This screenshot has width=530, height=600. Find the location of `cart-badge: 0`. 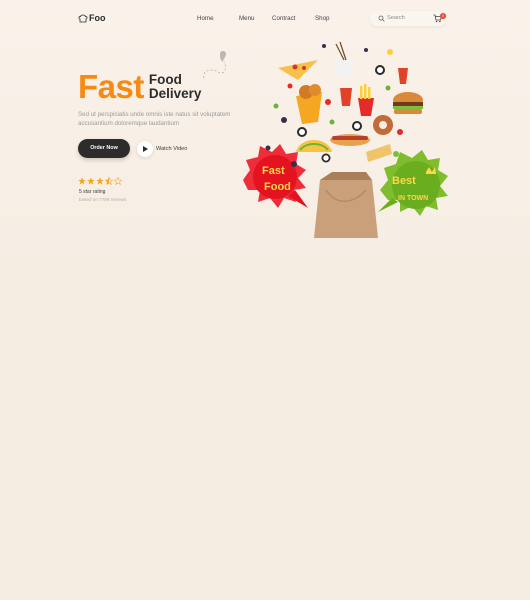

cart-badge: 0 is located at coordinates (443, 16).